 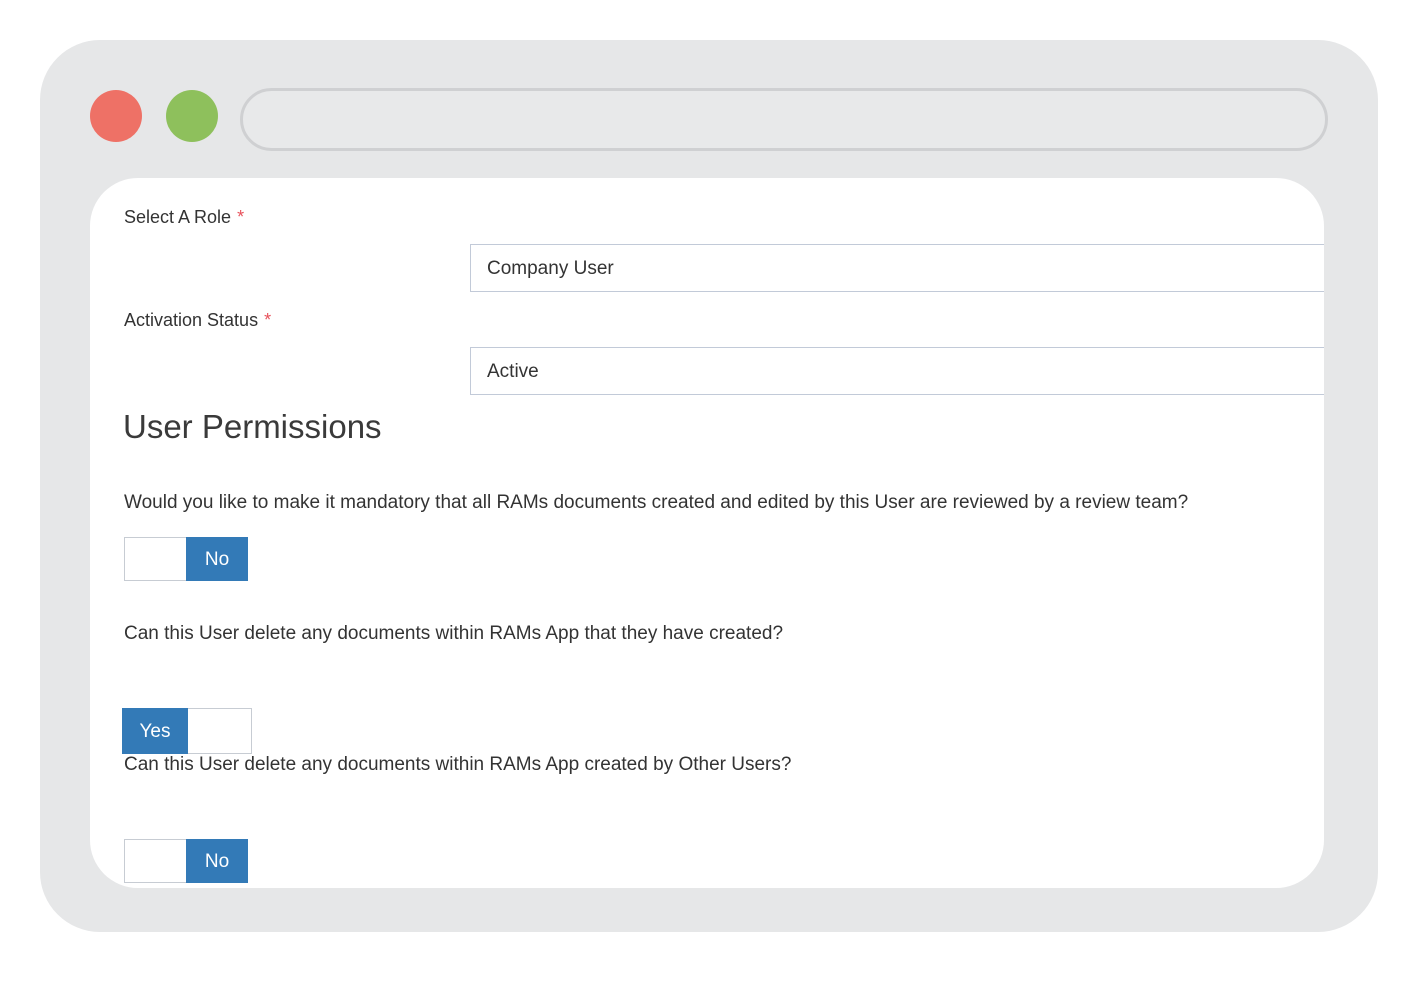 I want to click on role-select-value: Company User, so click(x=550, y=268).